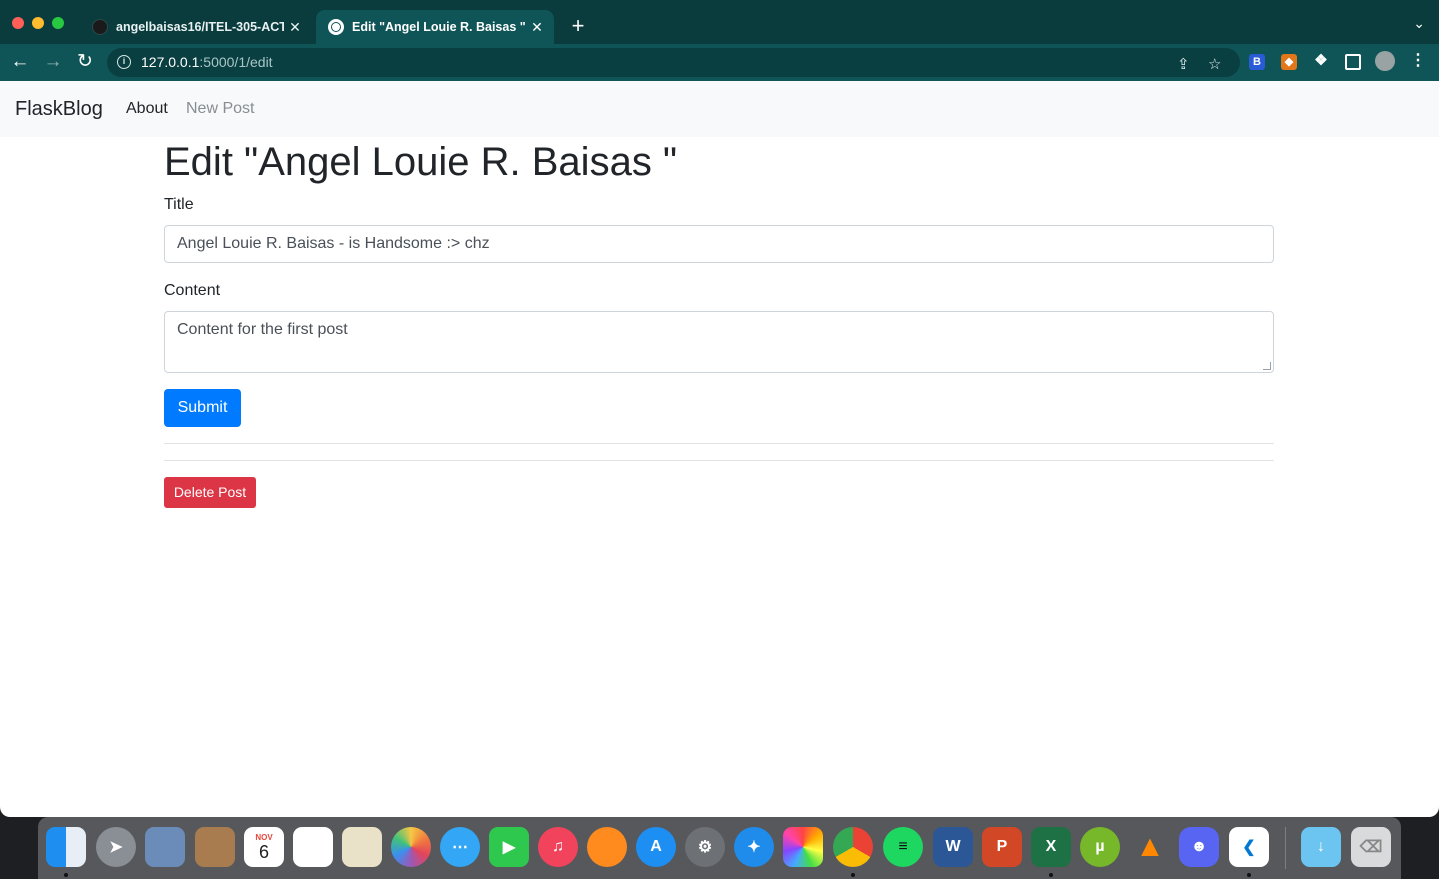  What do you see at coordinates (59, 109) in the screenshot?
I see `navbar-brand: FlaskBlog` at bounding box center [59, 109].